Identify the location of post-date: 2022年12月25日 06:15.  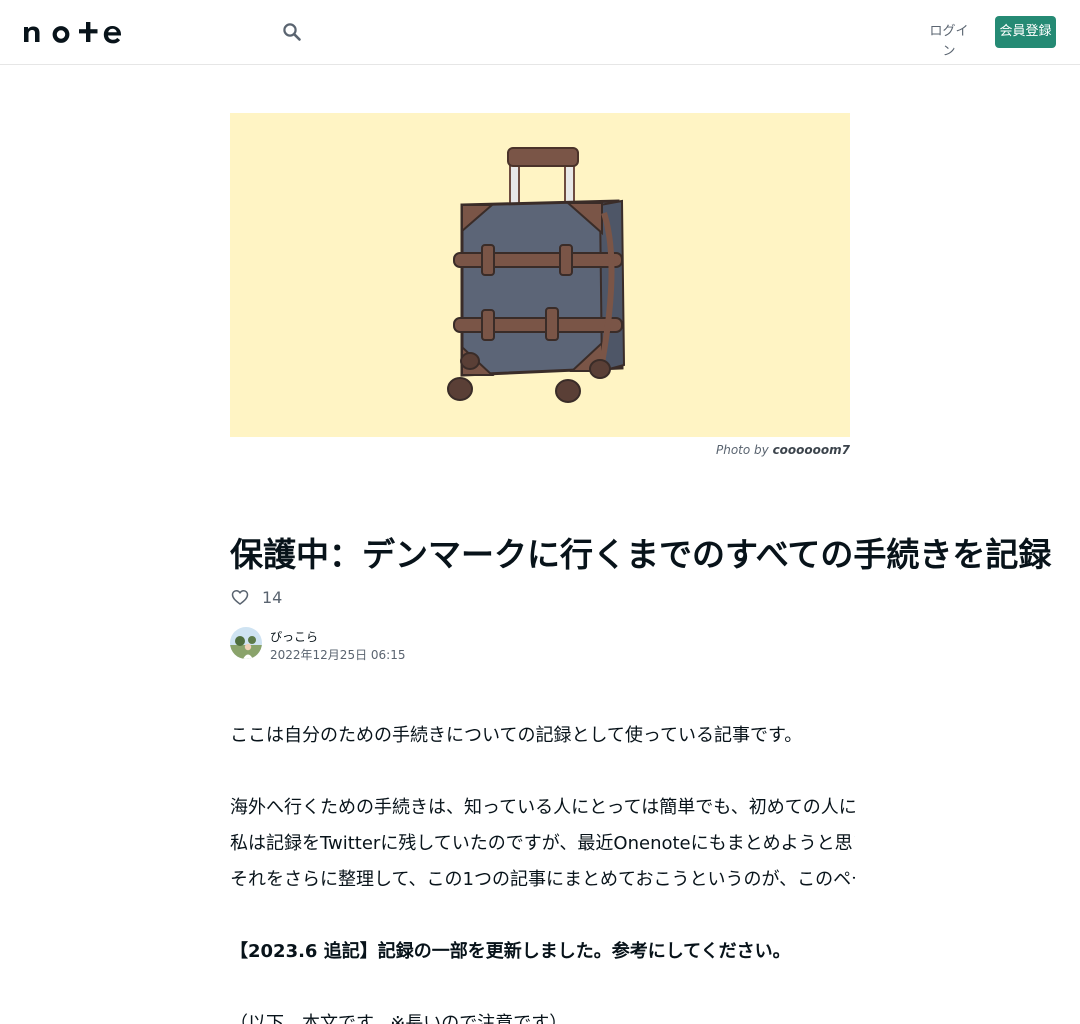
(338, 655).